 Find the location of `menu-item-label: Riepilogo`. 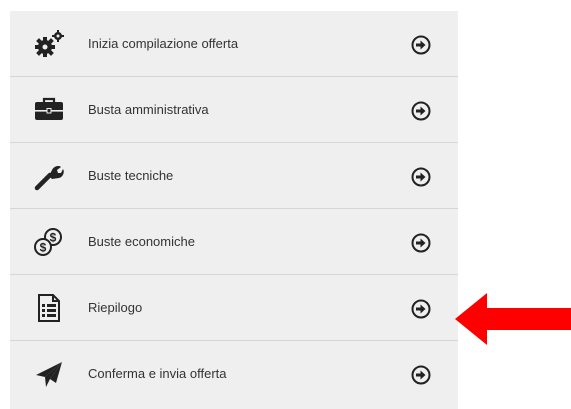

menu-item-label: Riepilogo is located at coordinates (115, 307).